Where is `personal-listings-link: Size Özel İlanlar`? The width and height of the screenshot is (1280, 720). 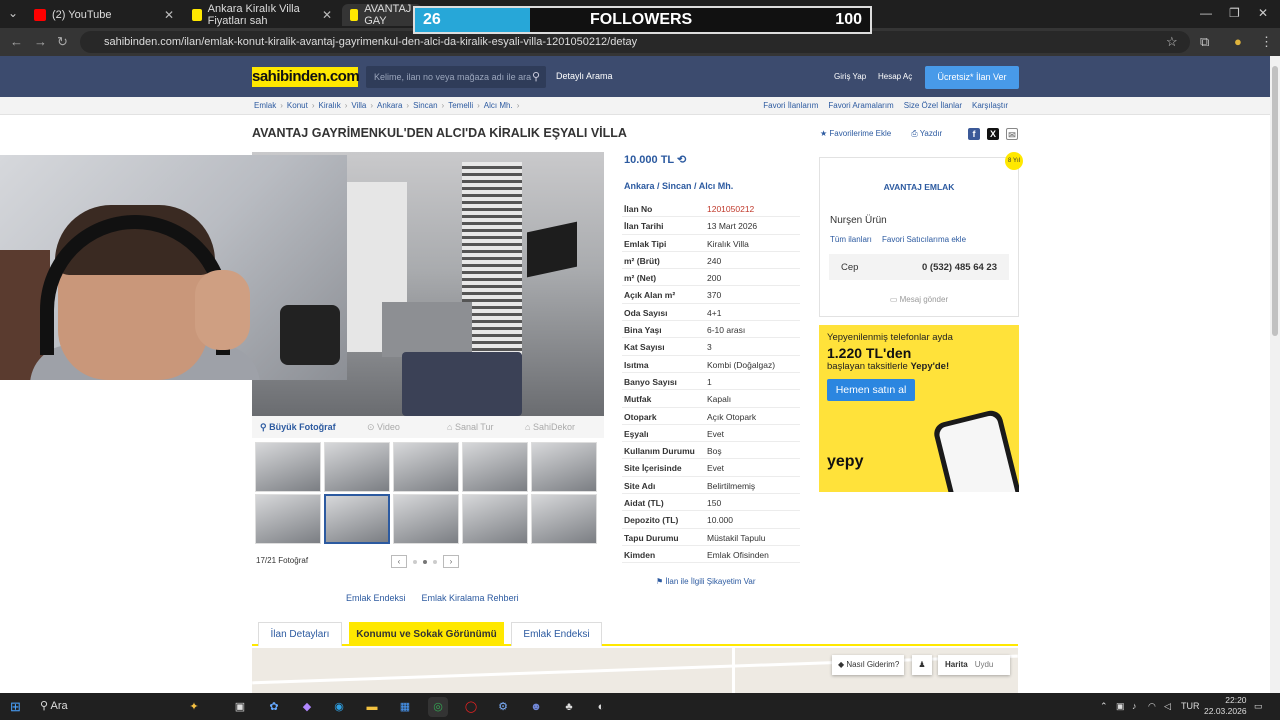 personal-listings-link: Size Özel İlanlar is located at coordinates (933, 105).